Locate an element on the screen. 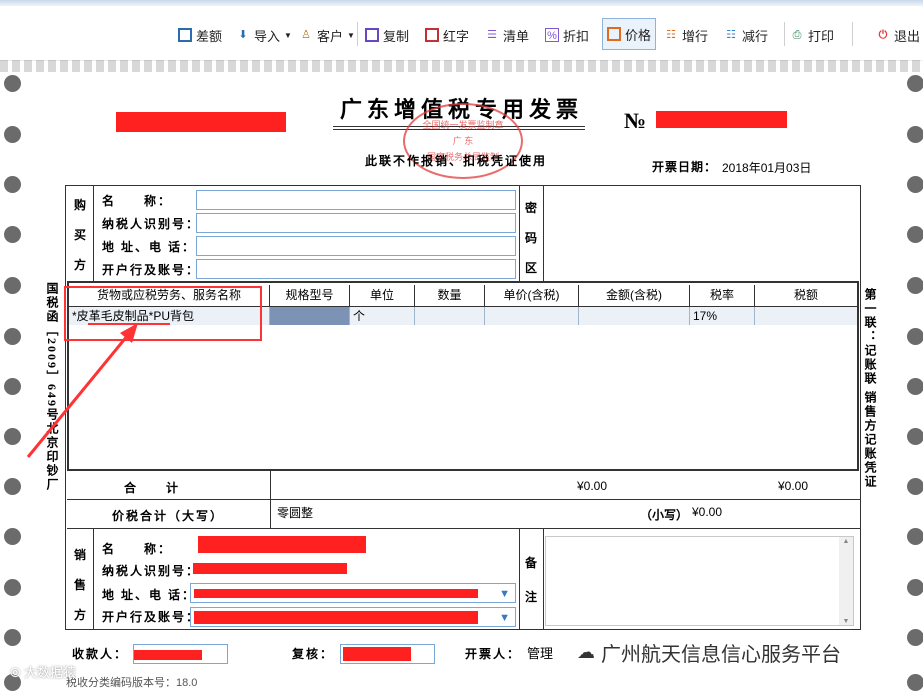 The height and width of the screenshot is (691, 923). buyer-address-field is located at coordinates (356, 246).